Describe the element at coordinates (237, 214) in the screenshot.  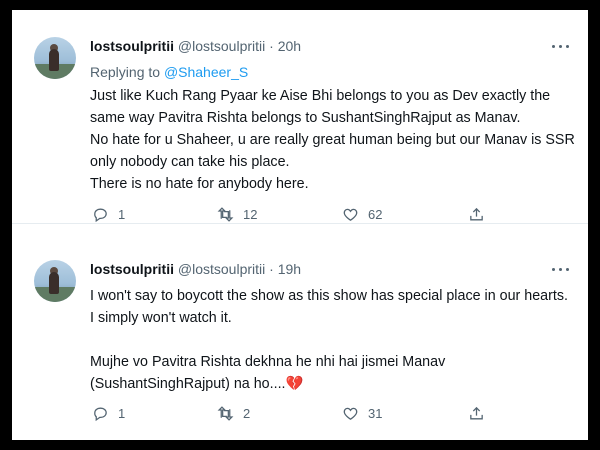
I see `retweet-button: 12` at that location.